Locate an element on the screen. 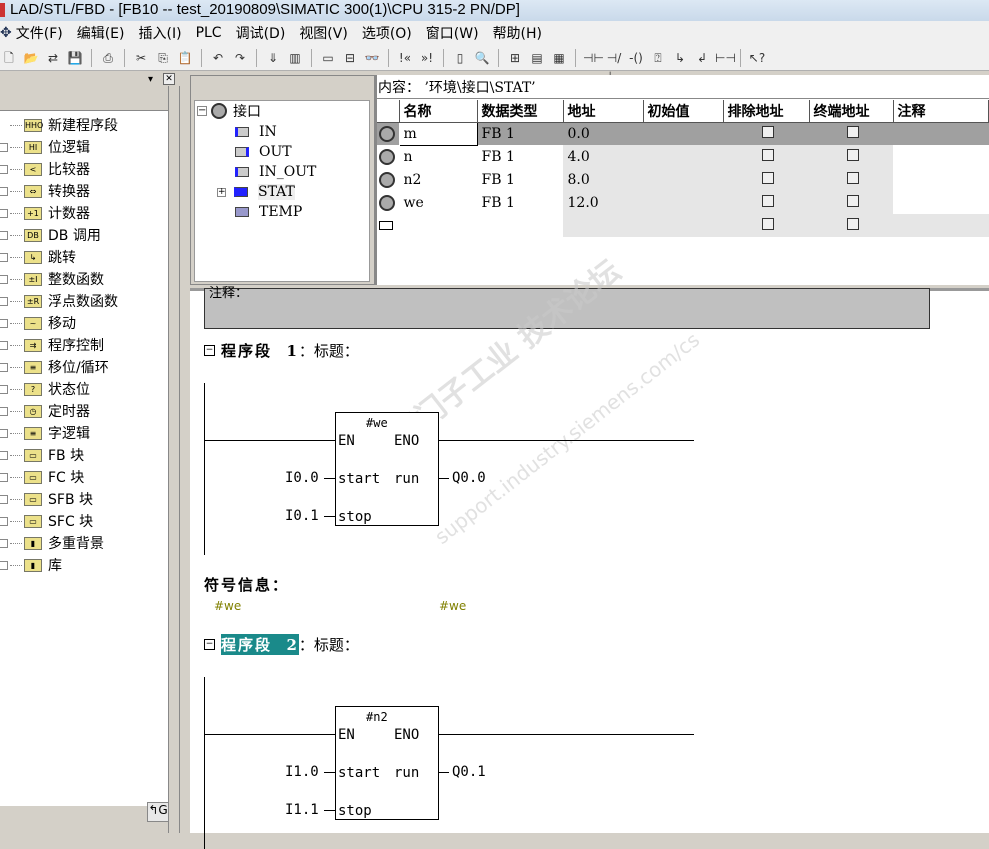 The image size is (989, 849). network-header: − 程序段 1 ：标题： is located at coordinates (281, 350).